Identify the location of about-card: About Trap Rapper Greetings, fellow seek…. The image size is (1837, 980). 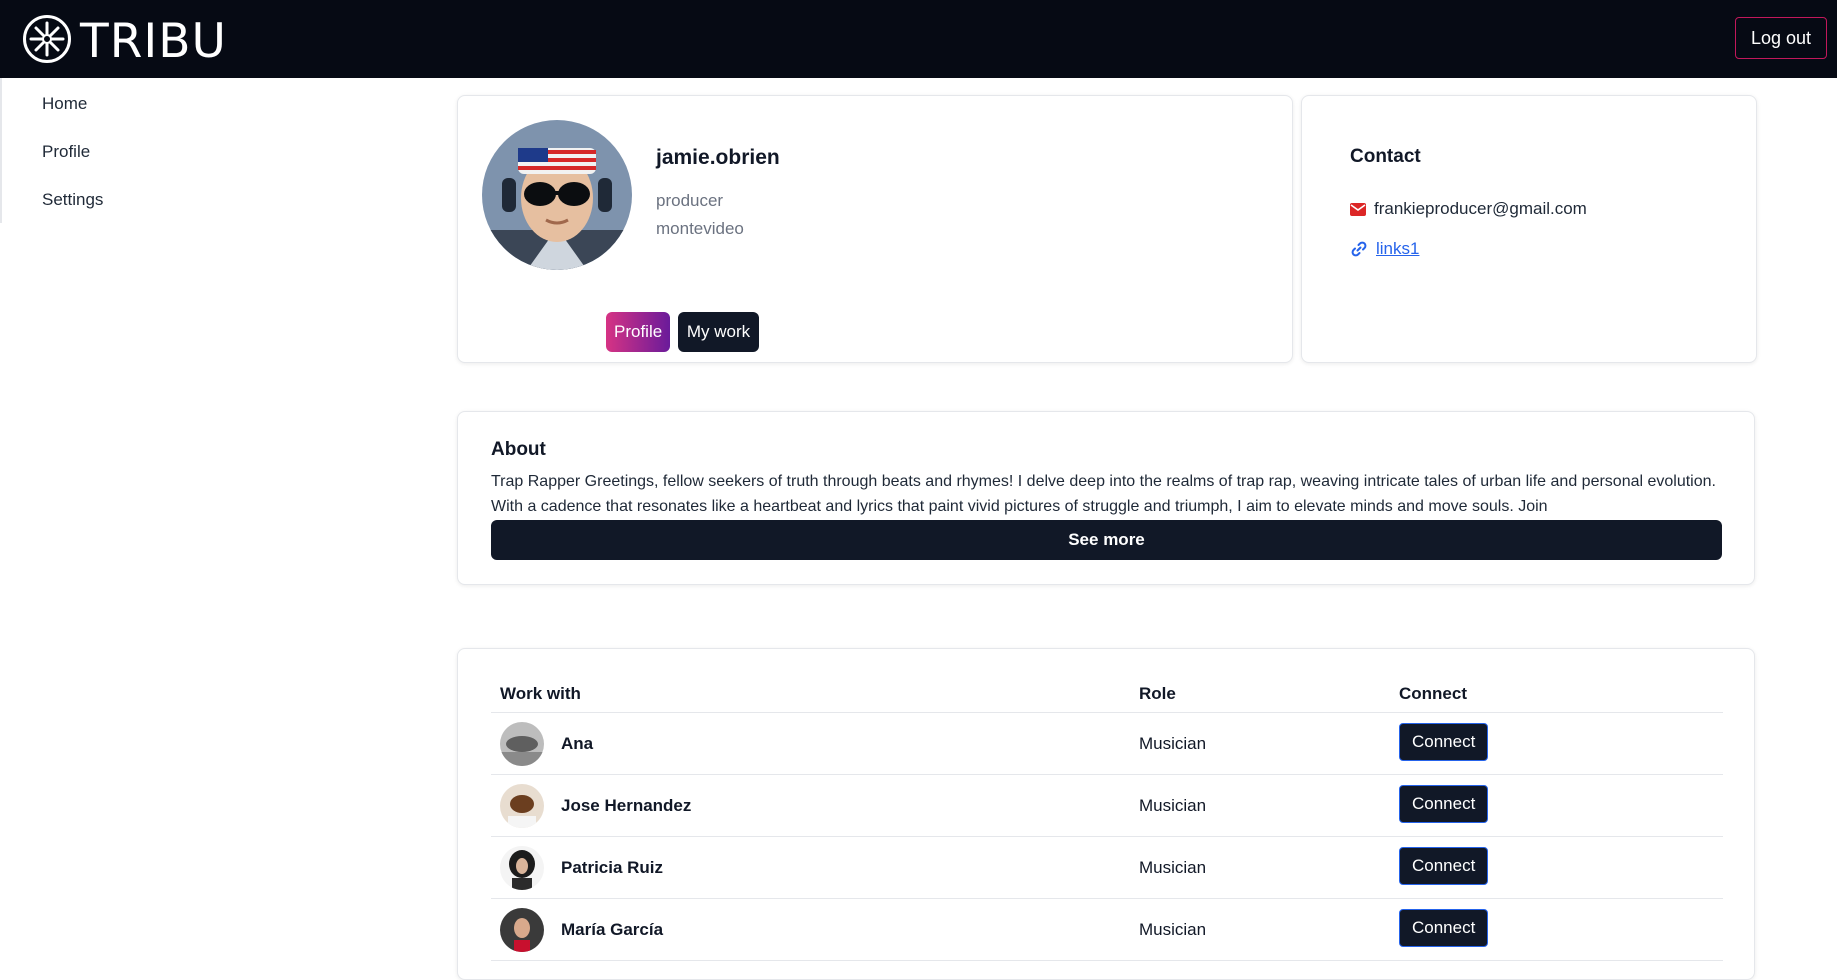
(1106, 498).